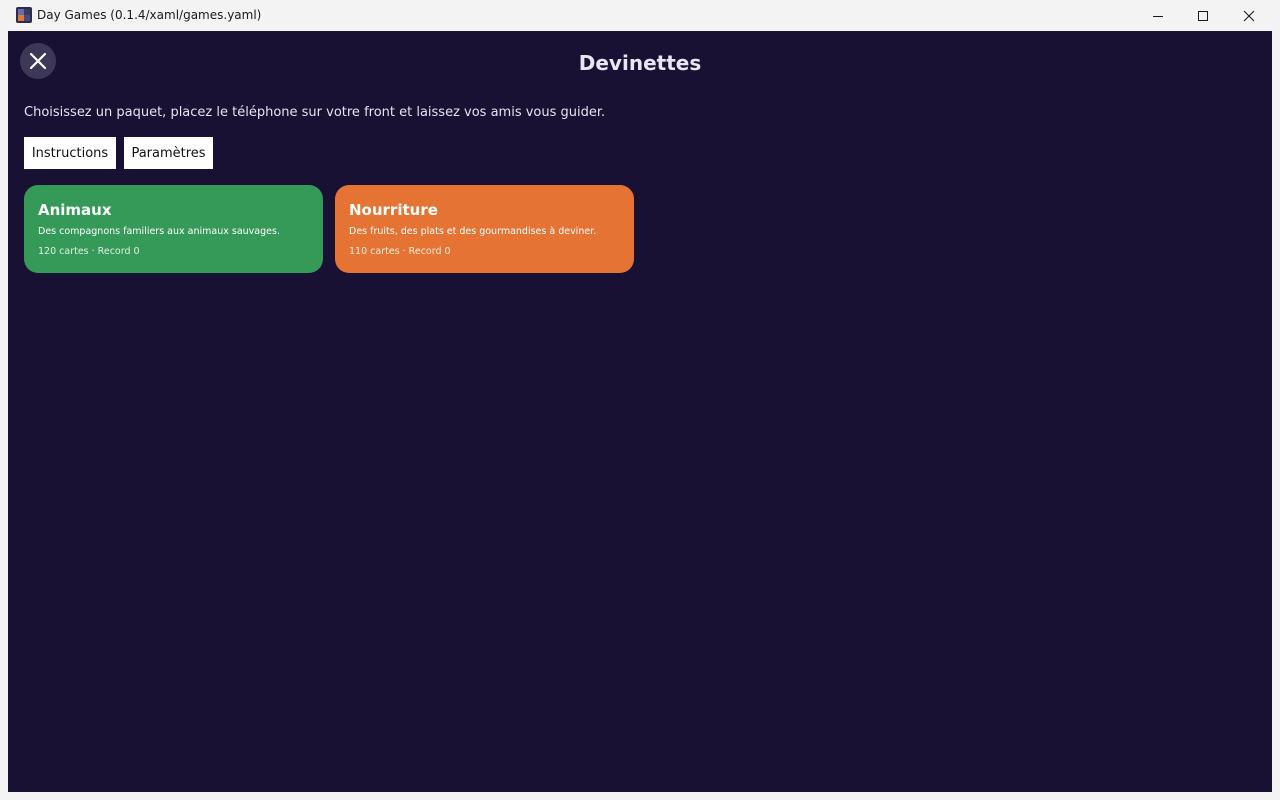 The width and height of the screenshot is (1280, 800). What do you see at coordinates (70, 153) in the screenshot?
I see `instructions-button: Instructions` at bounding box center [70, 153].